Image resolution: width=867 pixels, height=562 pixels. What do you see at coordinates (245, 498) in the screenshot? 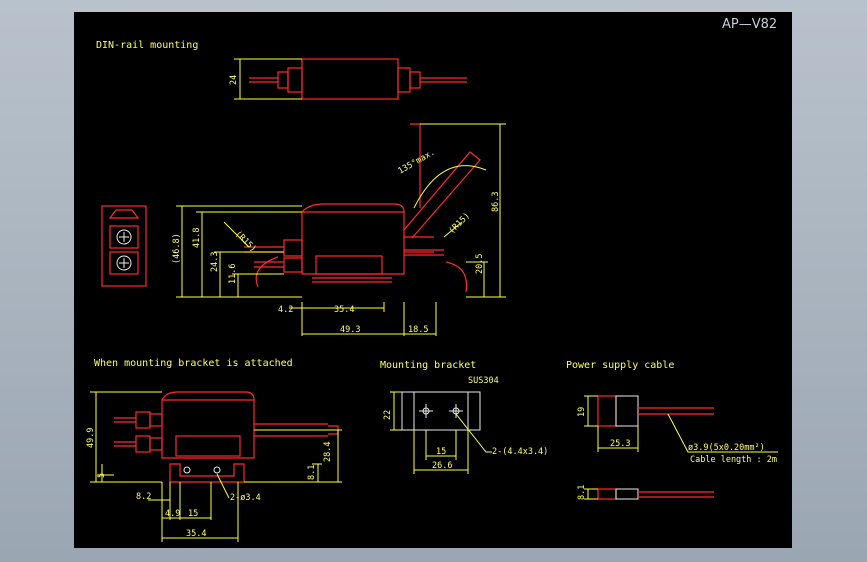
I see `dim-hole-3-4: 2-ø3.4` at bounding box center [245, 498].